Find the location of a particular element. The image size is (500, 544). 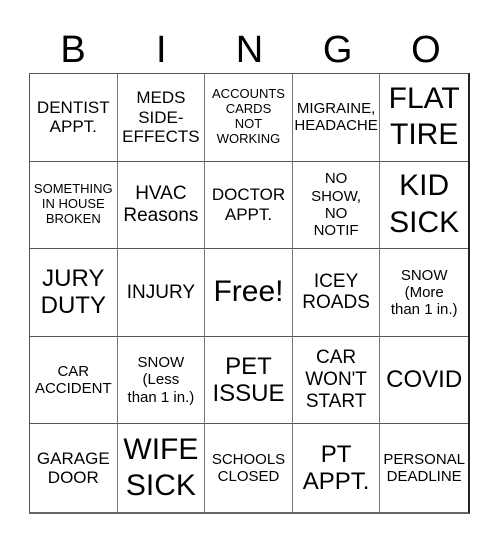

cell-label: ACCOUNTS CARDS NOT WORKING is located at coordinates (248, 116).